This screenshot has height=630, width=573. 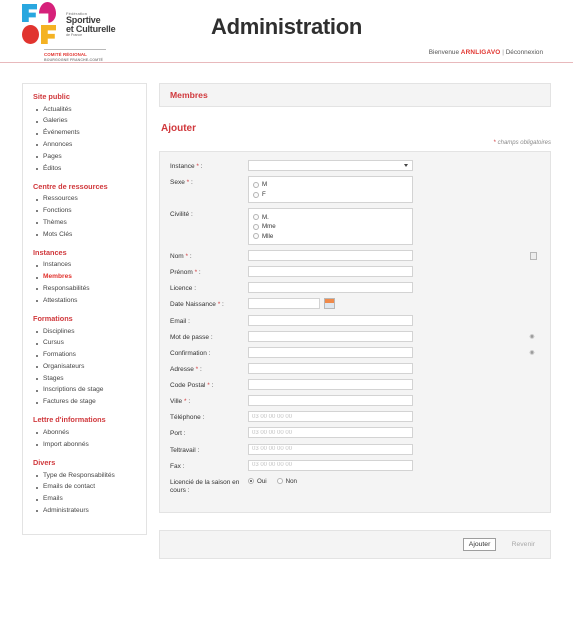 What do you see at coordinates (88, 278) in the screenshot?
I see `sidebar-item-membres: Membres` at bounding box center [88, 278].